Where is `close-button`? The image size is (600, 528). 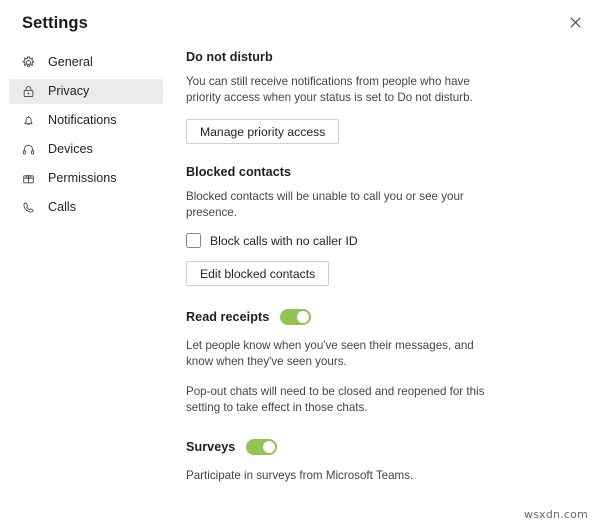 close-button is located at coordinates (575, 24).